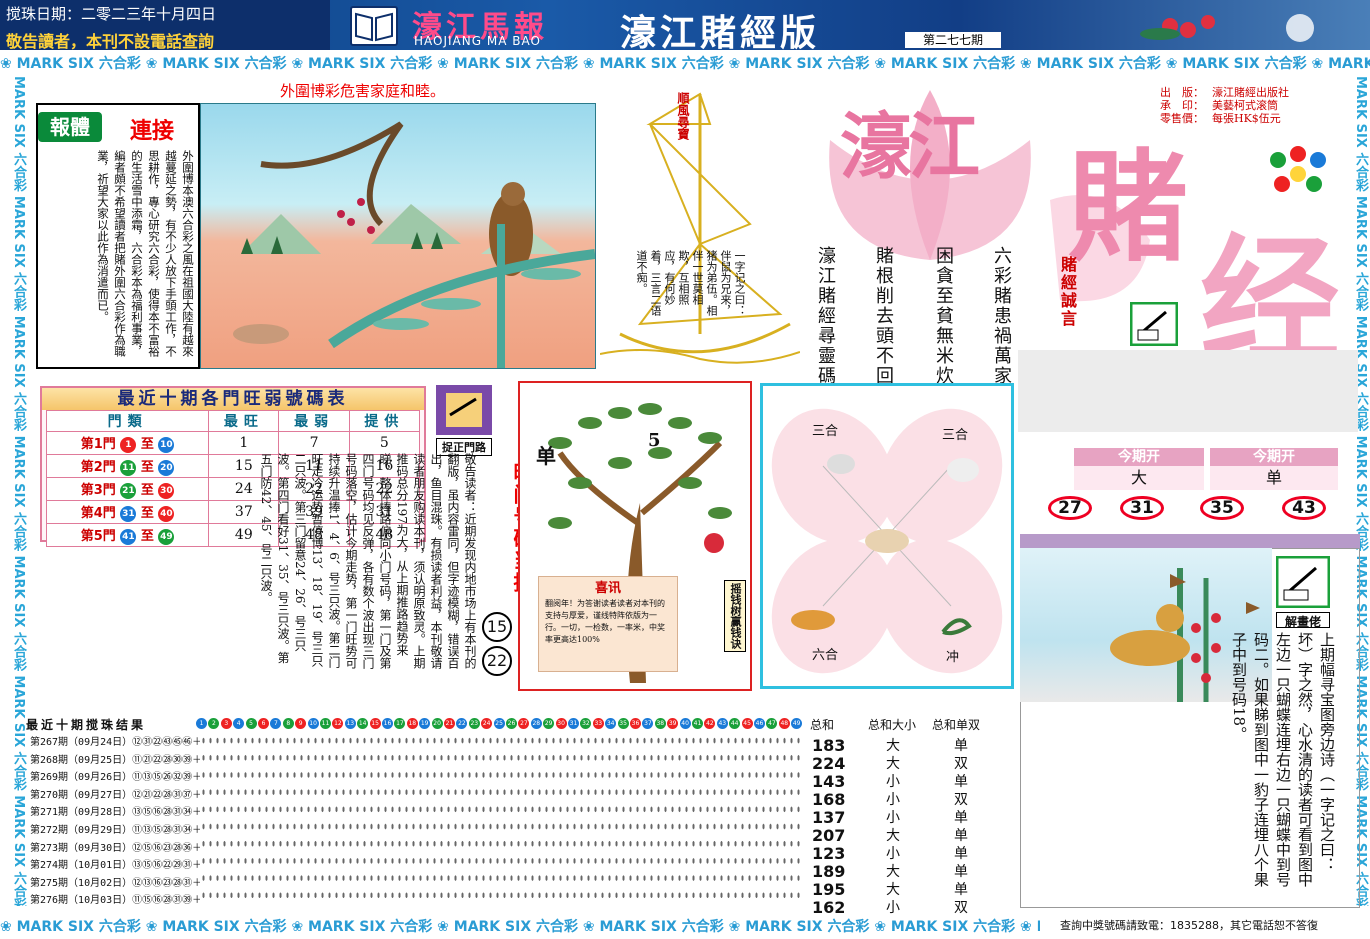  Describe the element at coordinates (1246, 118) in the screenshot. I see `price-value: 每張HK$伍元` at that location.